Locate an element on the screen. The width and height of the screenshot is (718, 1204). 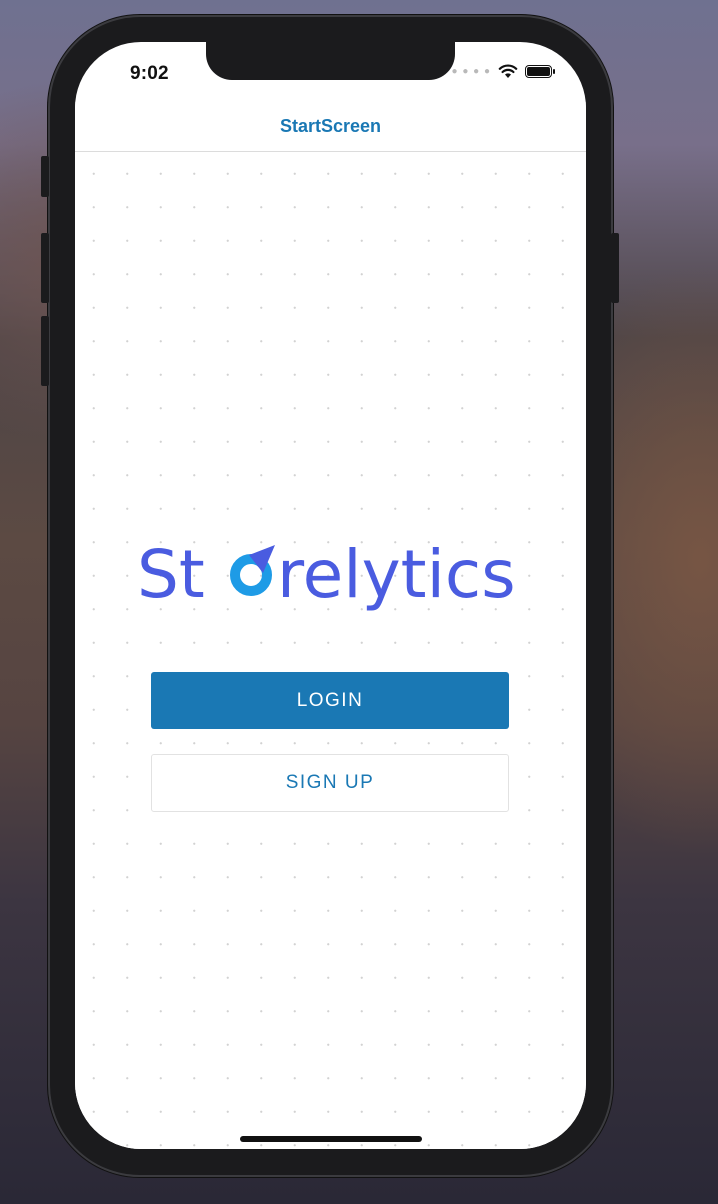
logo-text-start: St is located at coordinates (171, 574).